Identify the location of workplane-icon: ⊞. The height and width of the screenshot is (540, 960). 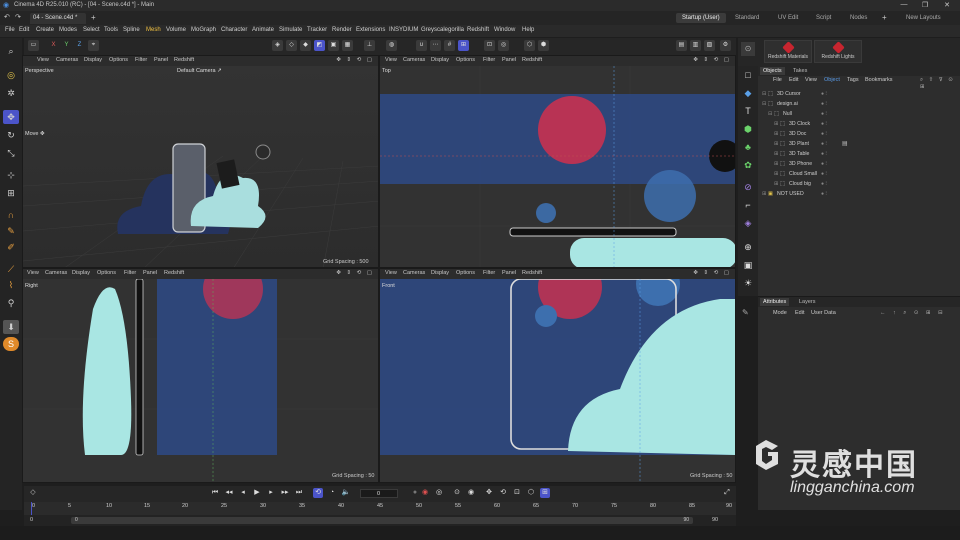
(463, 45).